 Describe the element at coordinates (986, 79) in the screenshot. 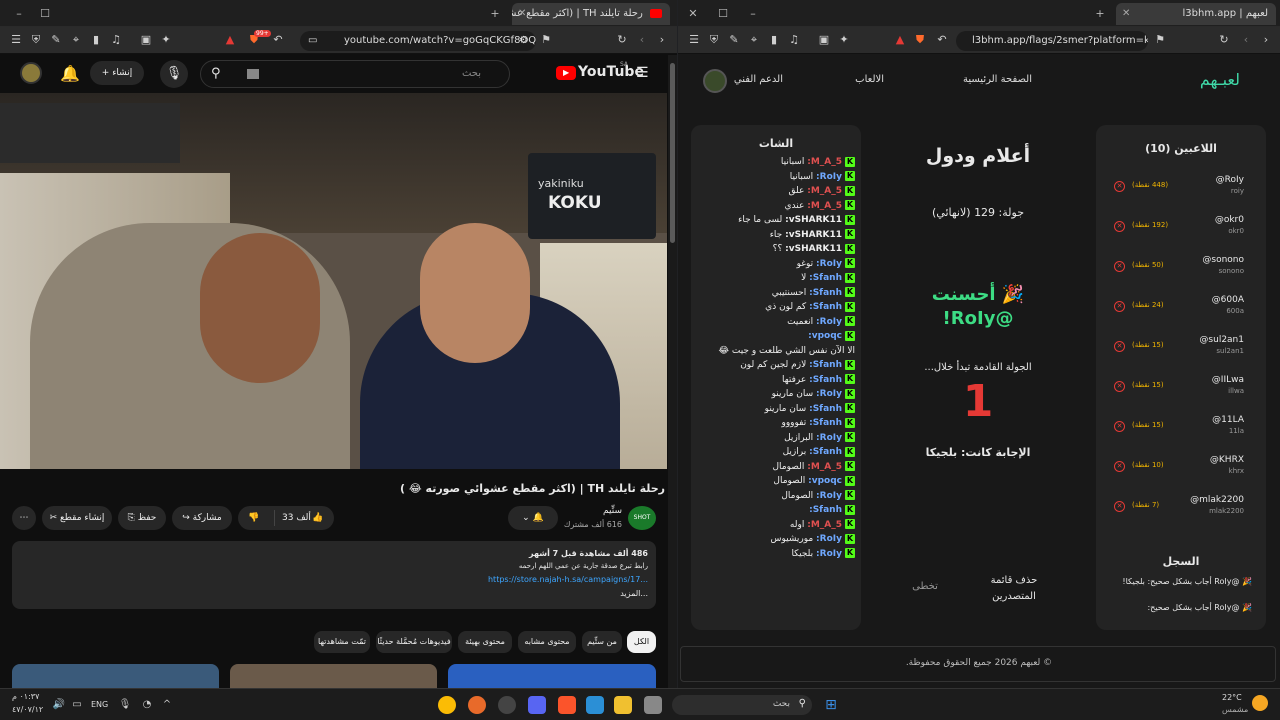

I see `nav-home: الصفحة الرئيسية` at that location.